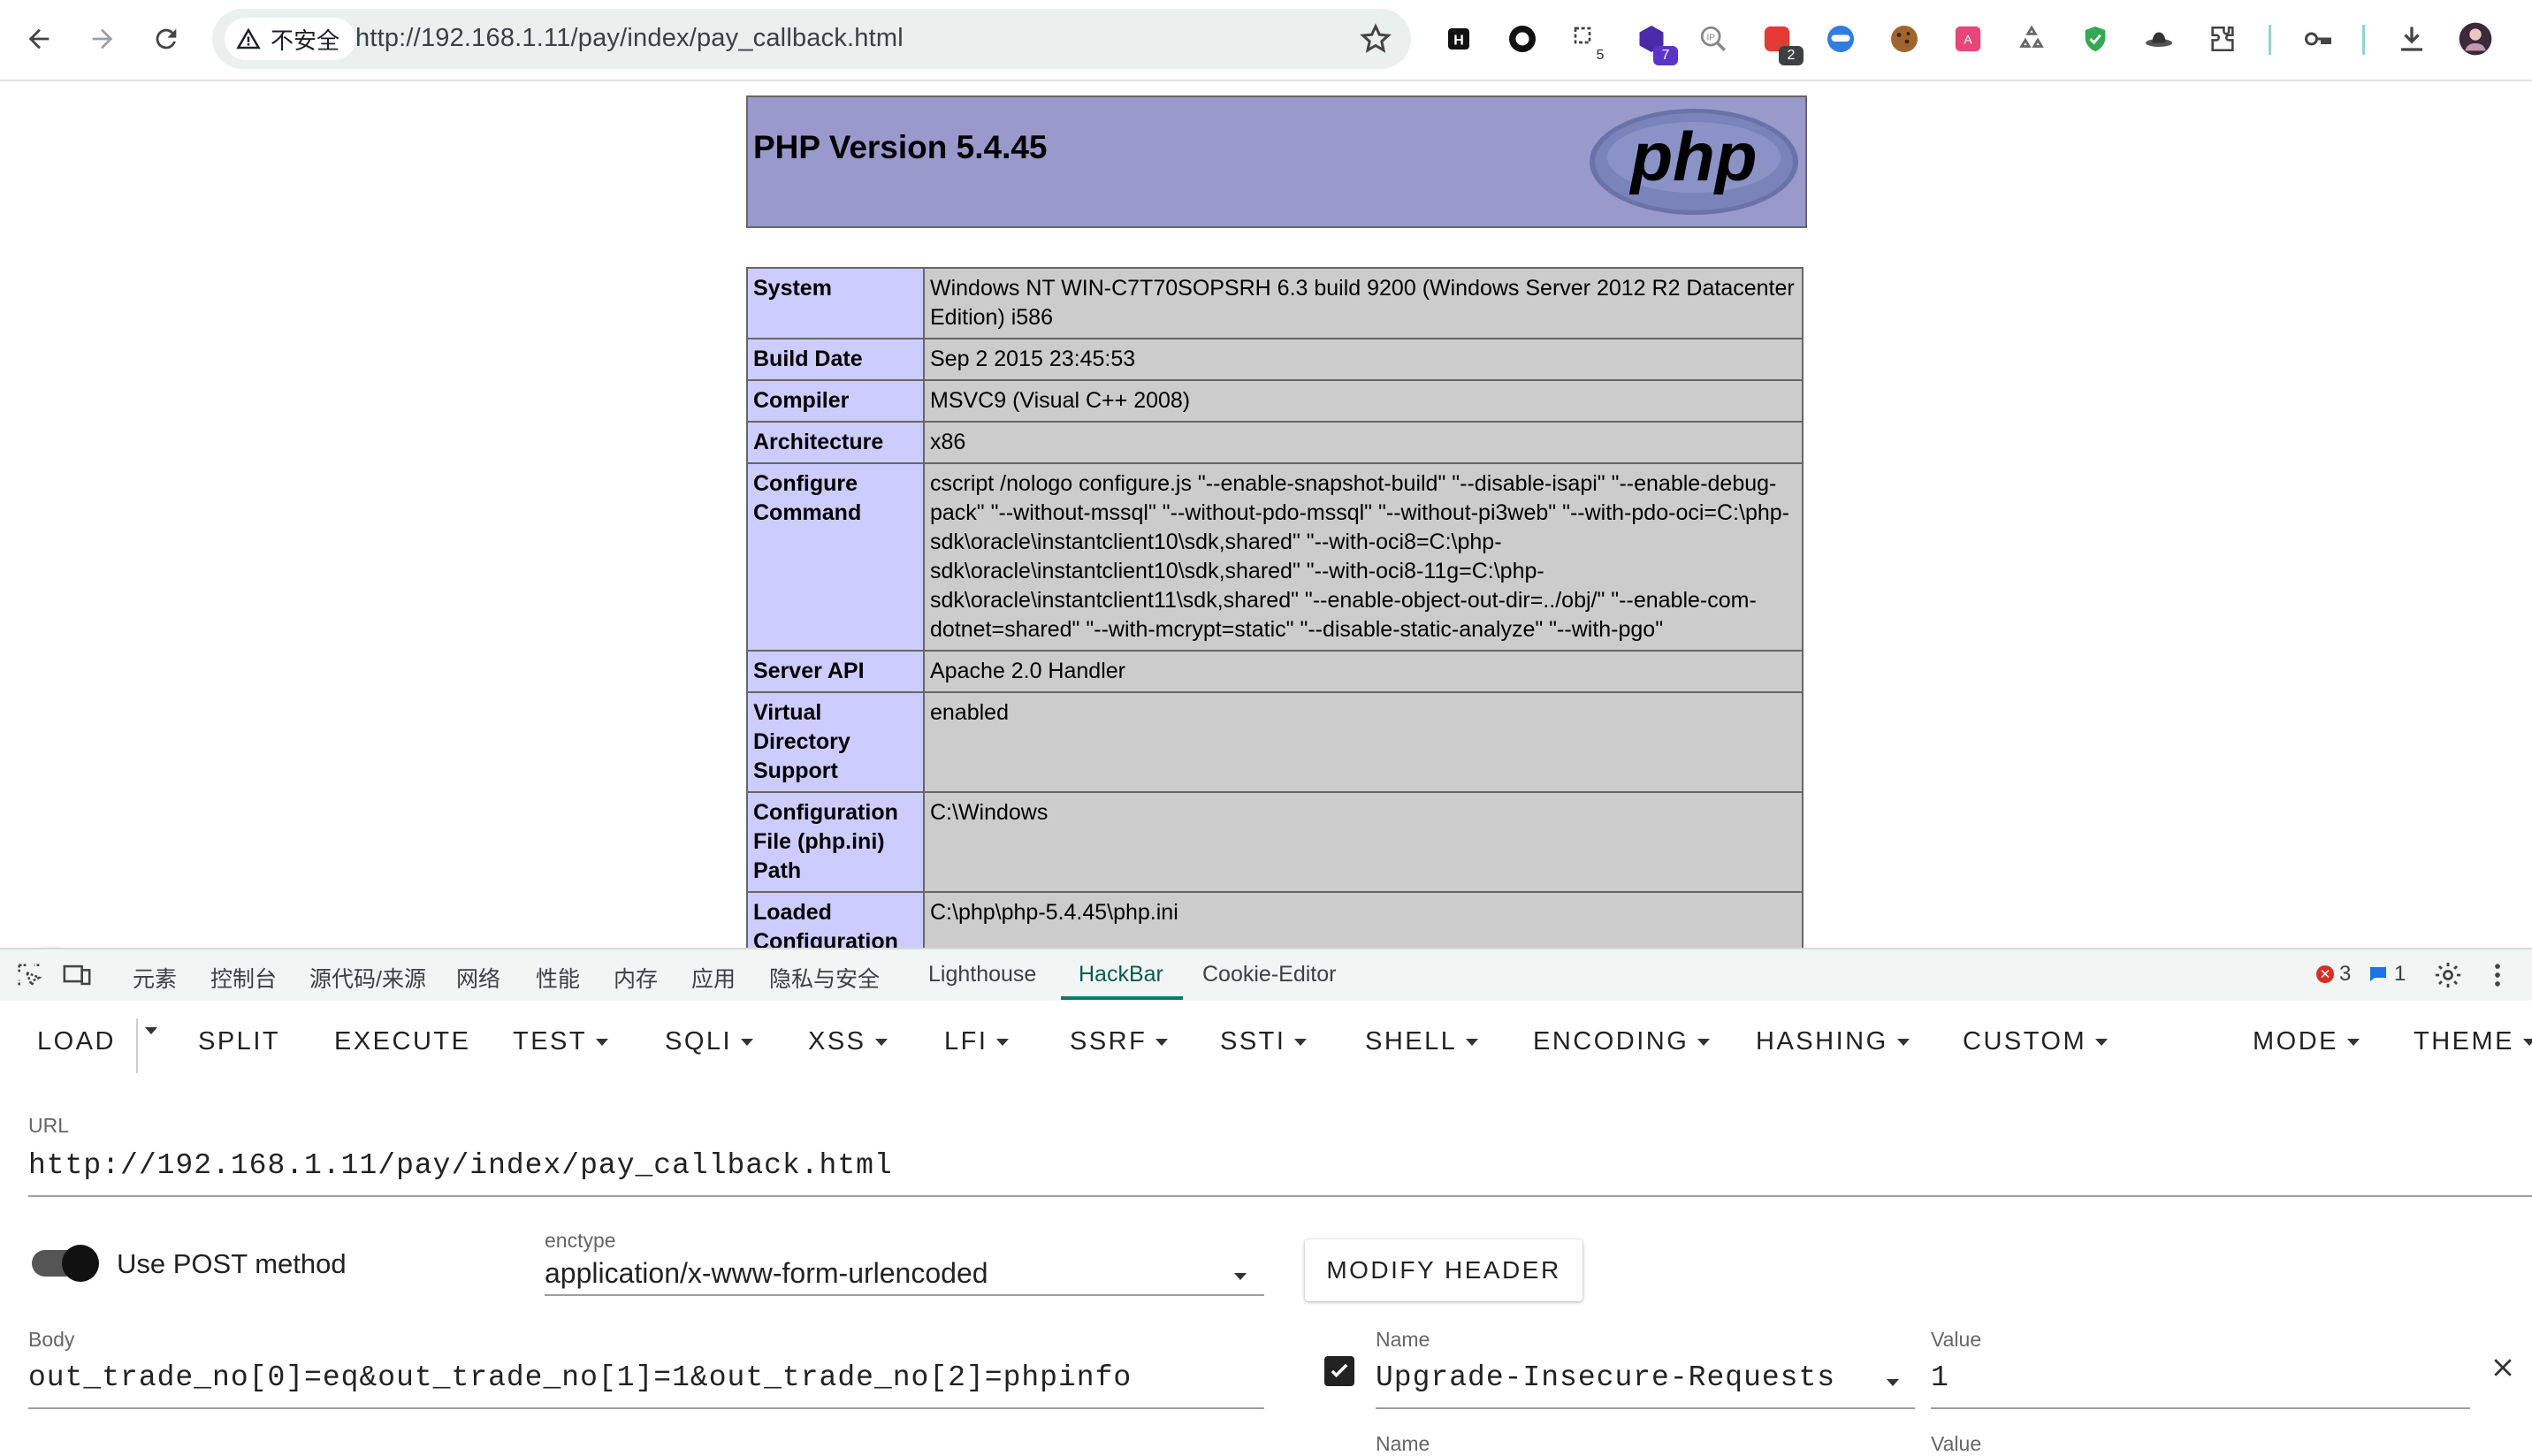 This screenshot has width=2532, height=1456. Describe the element at coordinates (232, 1263) in the screenshot. I see `post-method-label: Use POST method` at that location.